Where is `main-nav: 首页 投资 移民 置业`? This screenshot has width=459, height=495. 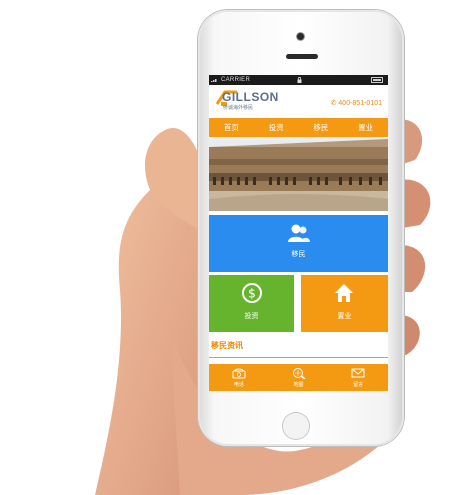
main-nav: 首页 投资 移民 置业 is located at coordinates (298, 127).